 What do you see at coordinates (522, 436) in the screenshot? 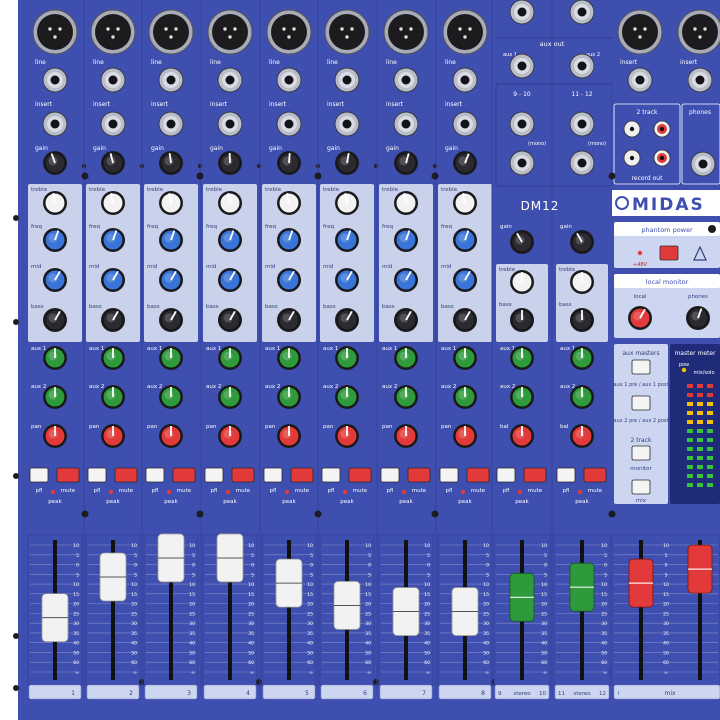
I see `bal-knob` at bounding box center [522, 436].